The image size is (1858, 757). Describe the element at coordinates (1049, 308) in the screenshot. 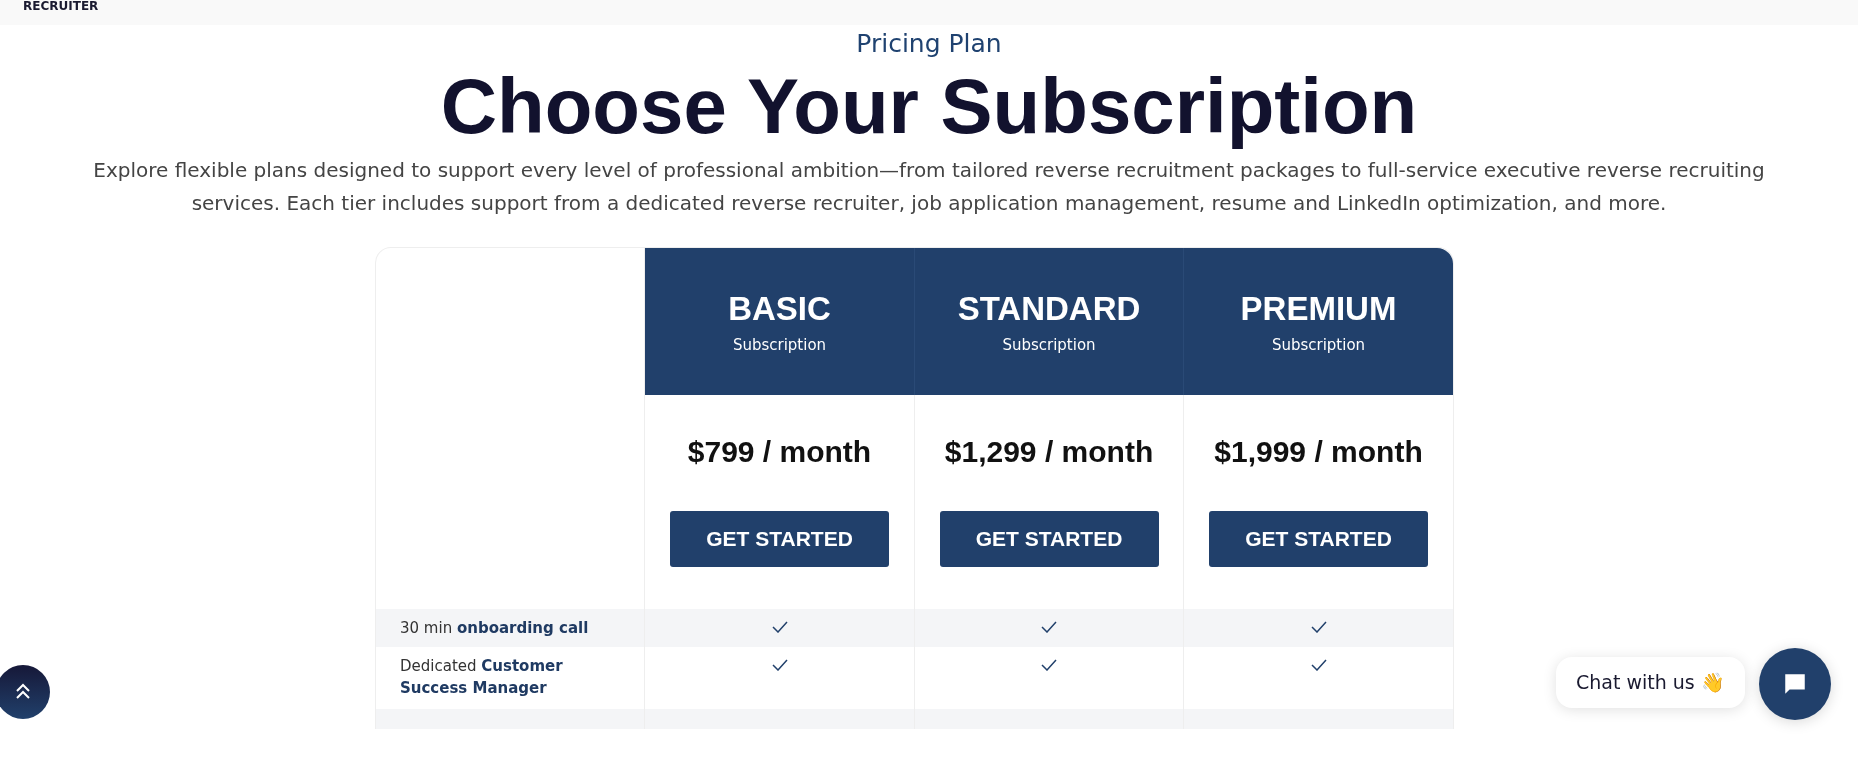

I see `plan-name: STANDARD` at that location.